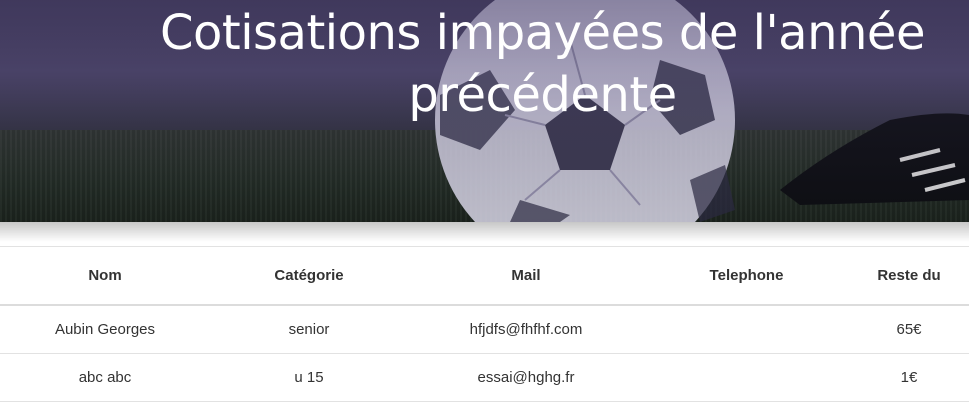 The image size is (969, 412). I want to click on cell-reste-du: 1€, so click(909, 377).